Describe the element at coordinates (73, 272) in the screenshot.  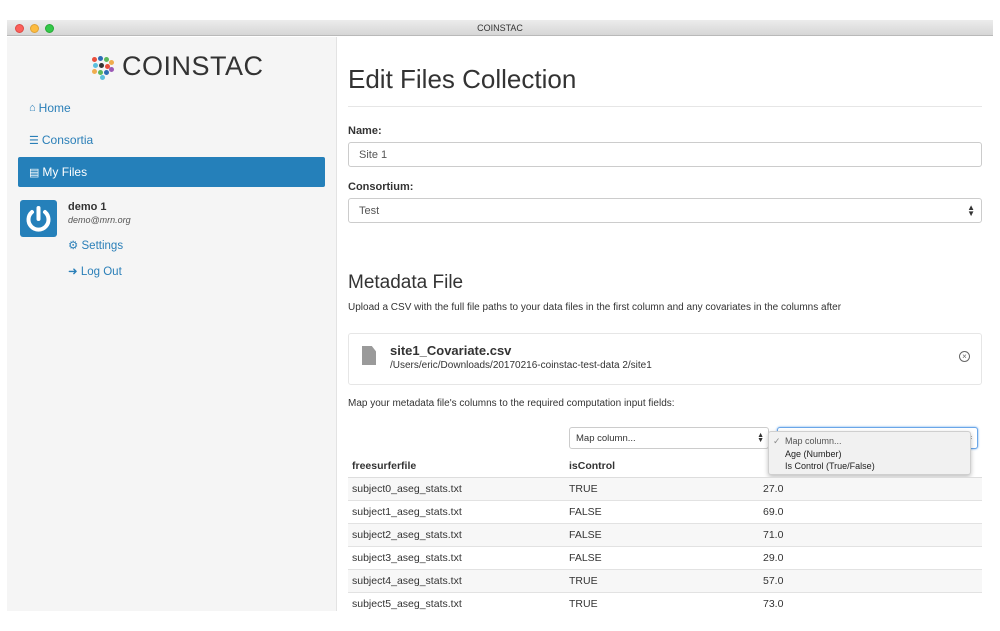
I see `logout-icon: ➜` at that location.